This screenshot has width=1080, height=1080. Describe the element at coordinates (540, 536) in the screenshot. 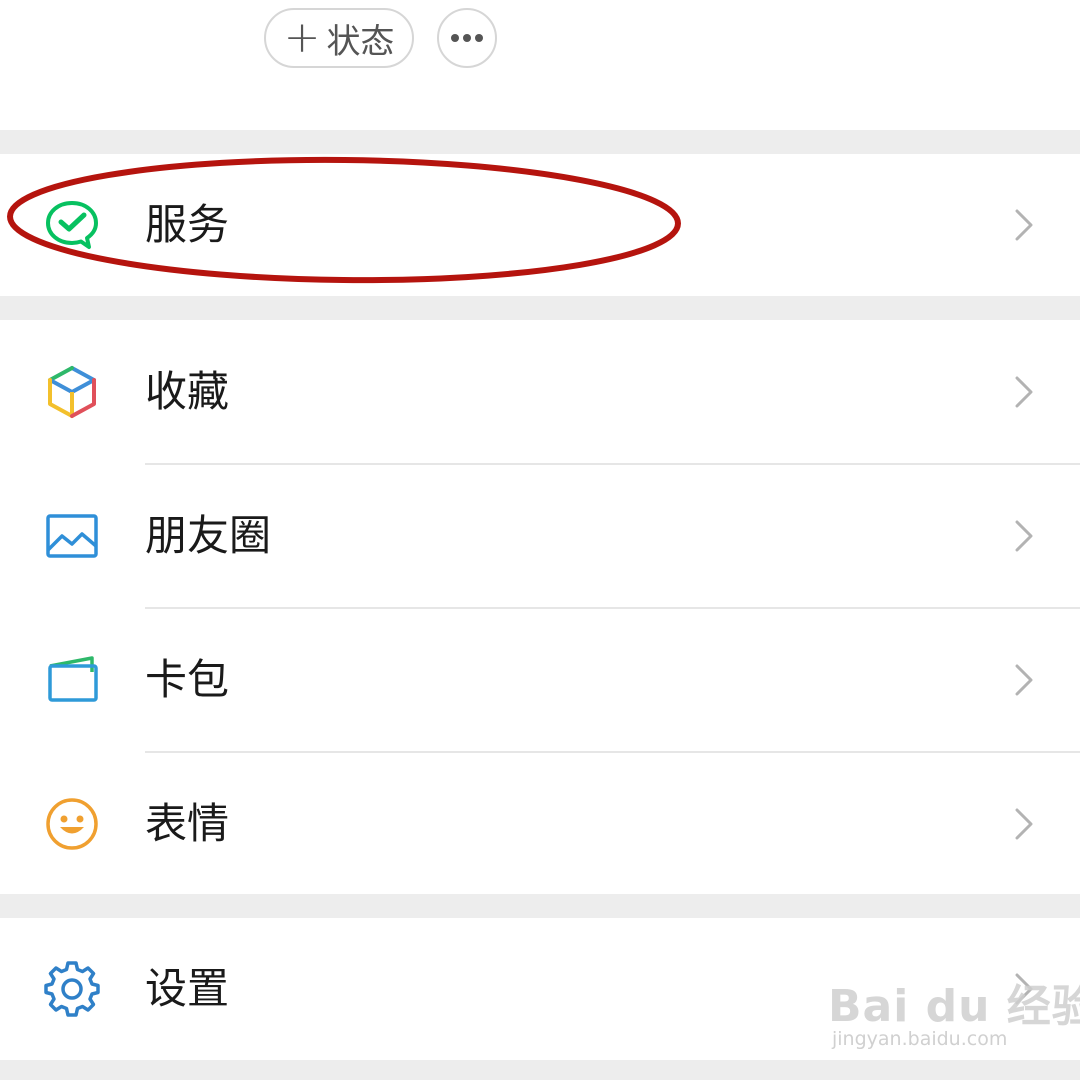

I see `menu-item-moments: 朋友圈` at that location.